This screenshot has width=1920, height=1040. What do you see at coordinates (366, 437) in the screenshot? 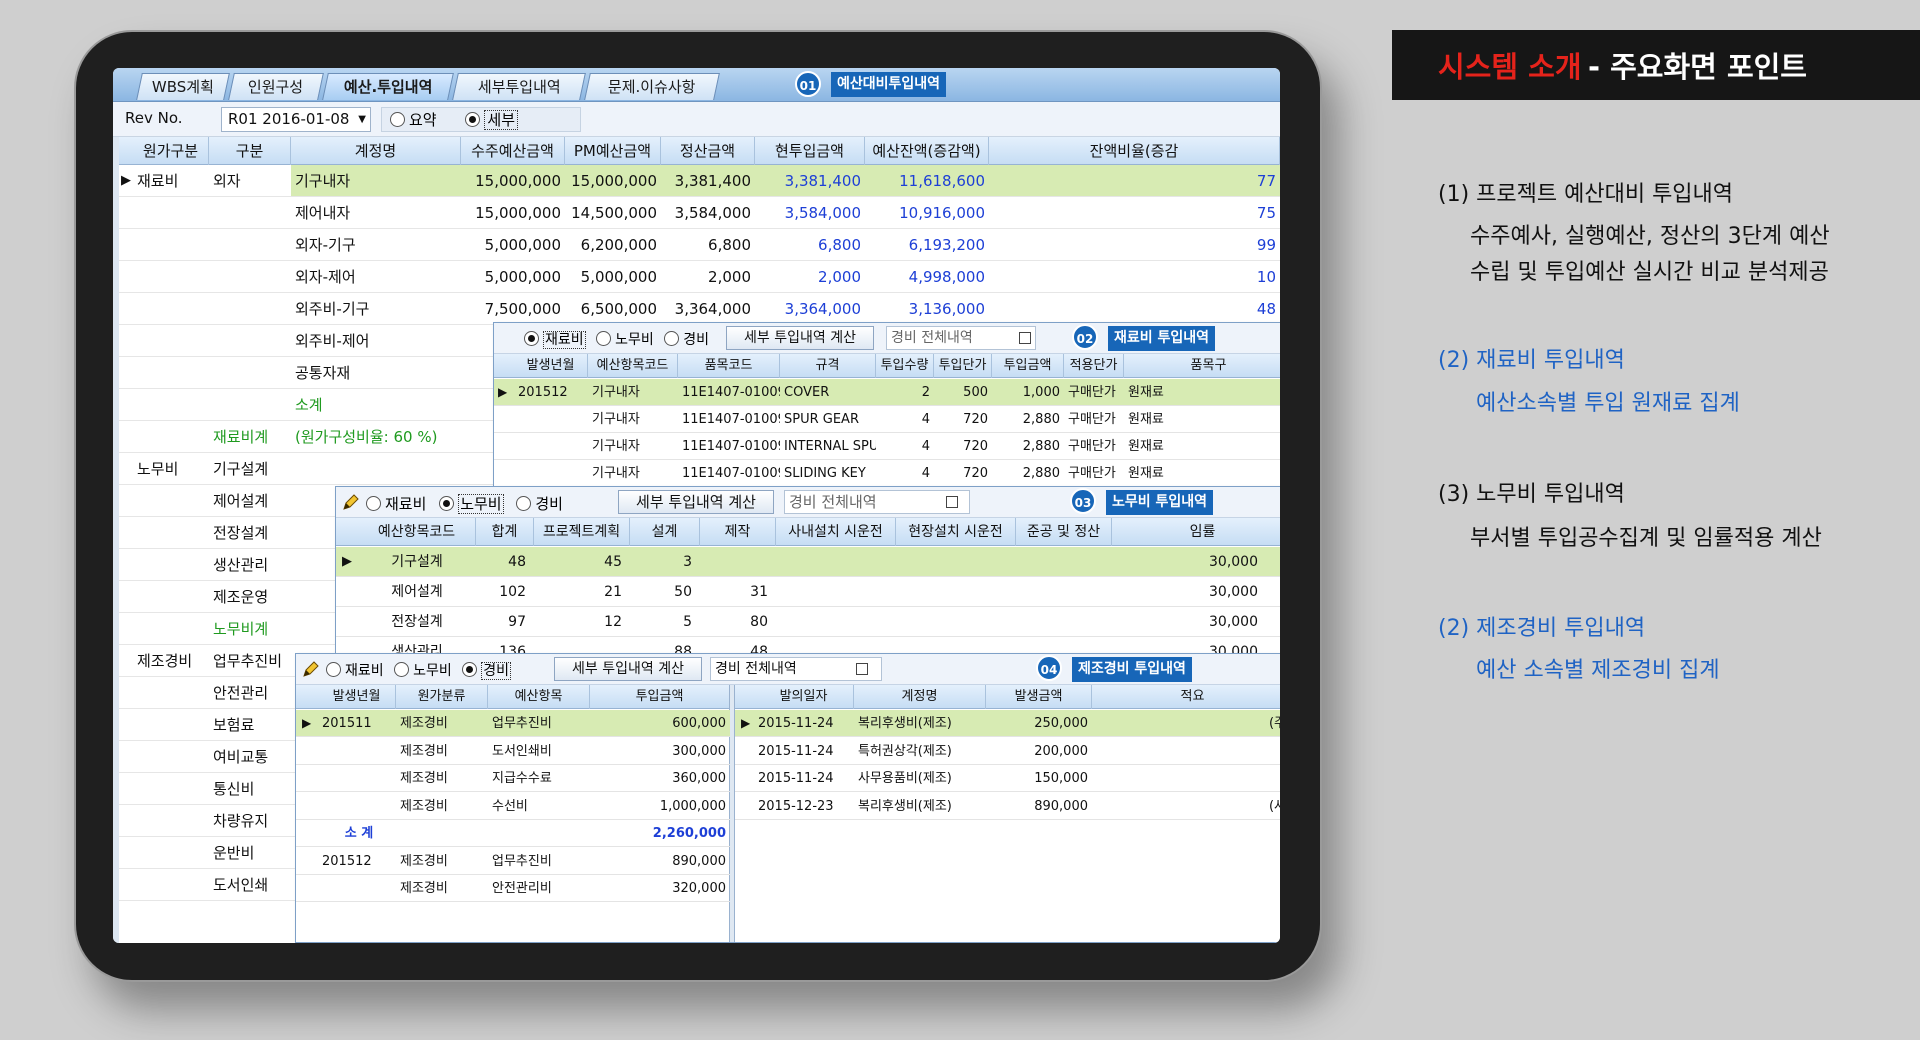
I see `table-cell: (원가구성비율: 60 %)` at bounding box center [366, 437].